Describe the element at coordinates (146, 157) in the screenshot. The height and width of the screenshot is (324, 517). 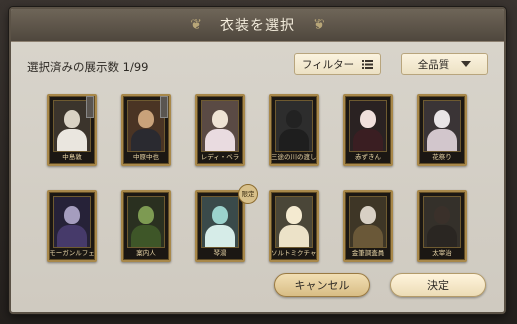
I see `costume-name: 中原中也` at that location.